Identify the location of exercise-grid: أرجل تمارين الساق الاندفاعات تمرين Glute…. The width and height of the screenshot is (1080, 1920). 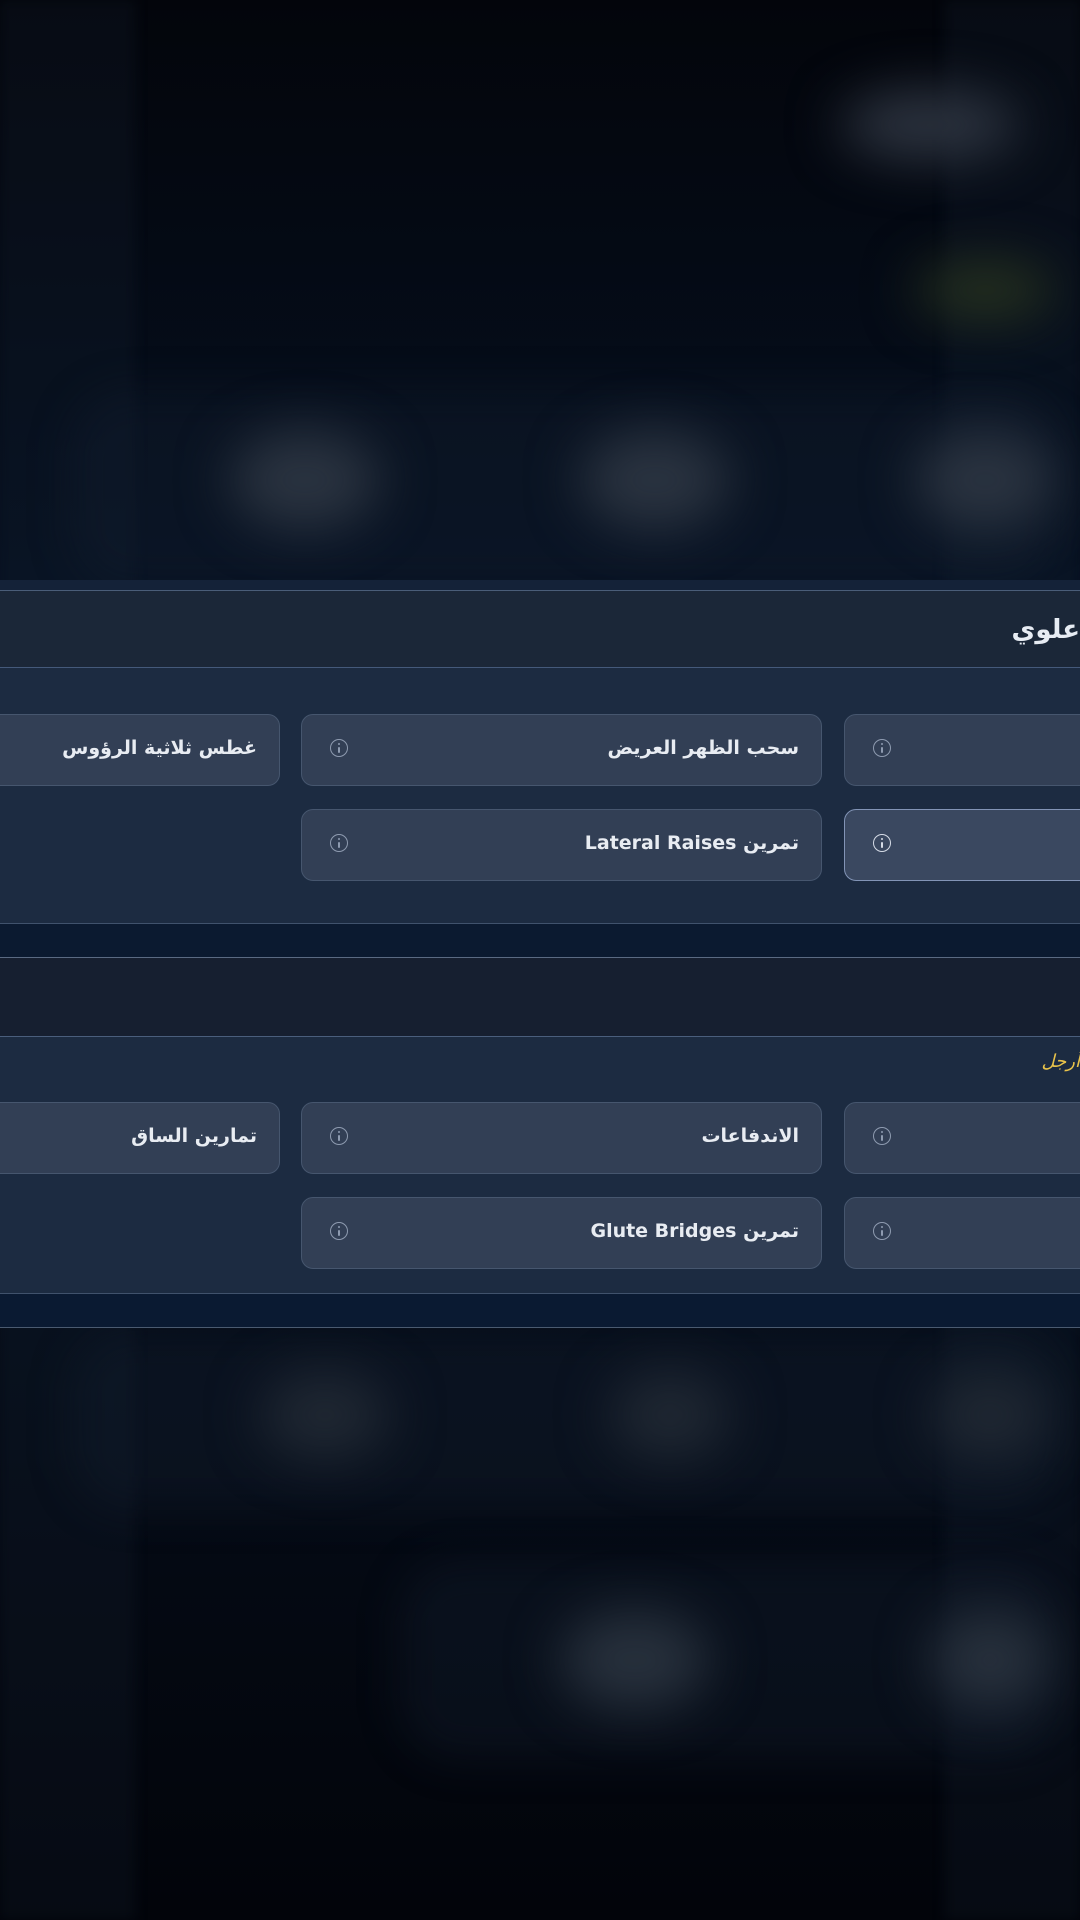
(540, 1165).